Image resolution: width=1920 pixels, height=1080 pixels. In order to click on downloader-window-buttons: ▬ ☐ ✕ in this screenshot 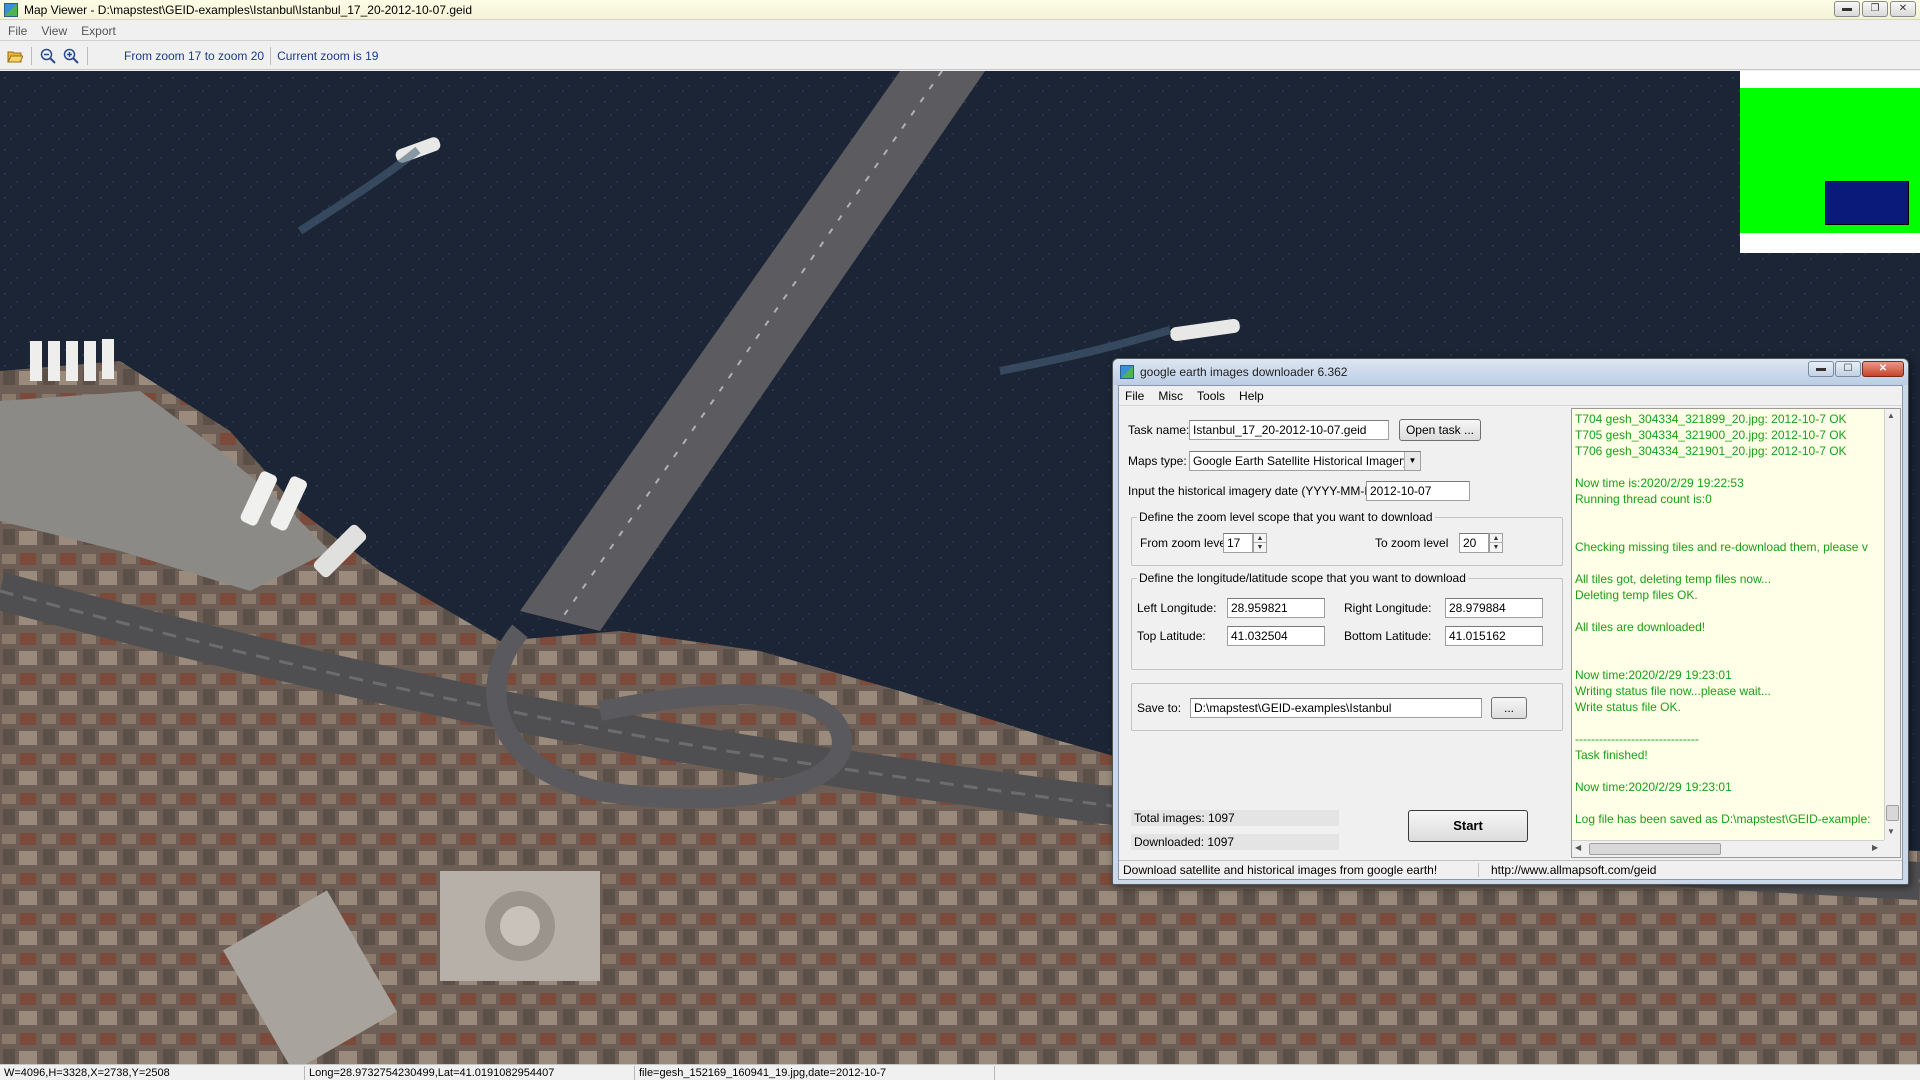, I will do `click(1856, 369)`.